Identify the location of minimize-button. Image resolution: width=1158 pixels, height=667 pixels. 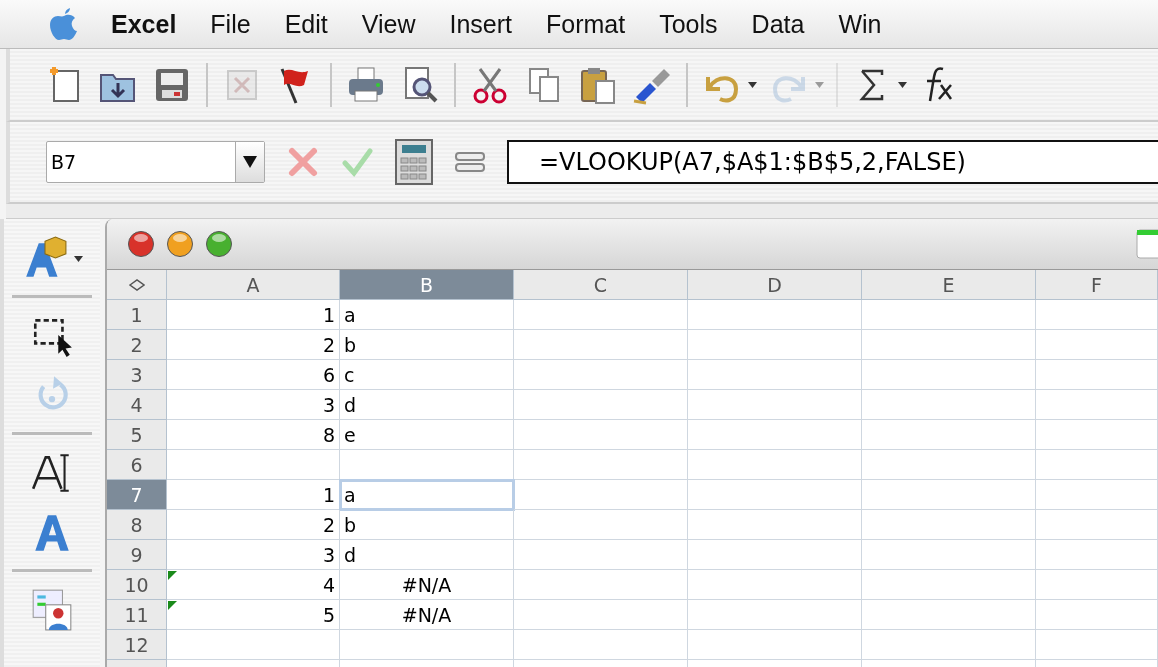
(180, 244).